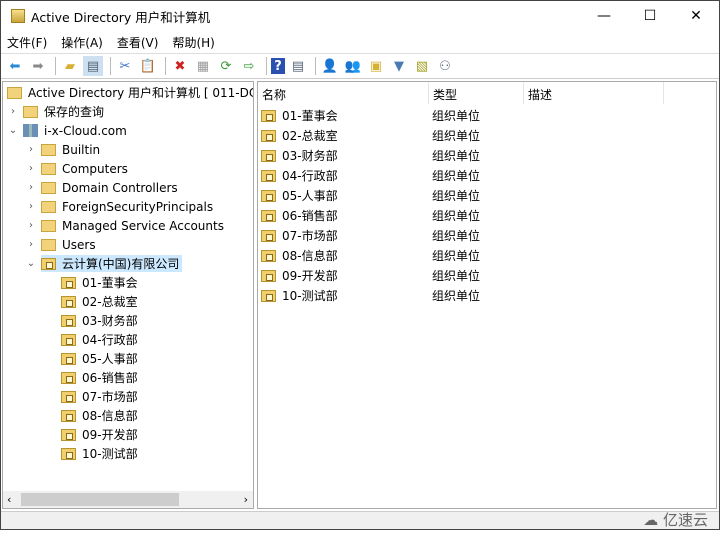 This screenshot has width=722, height=534. What do you see at coordinates (330, 66) in the screenshot?
I see `new-user-icon: 👤` at bounding box center [330, 66].